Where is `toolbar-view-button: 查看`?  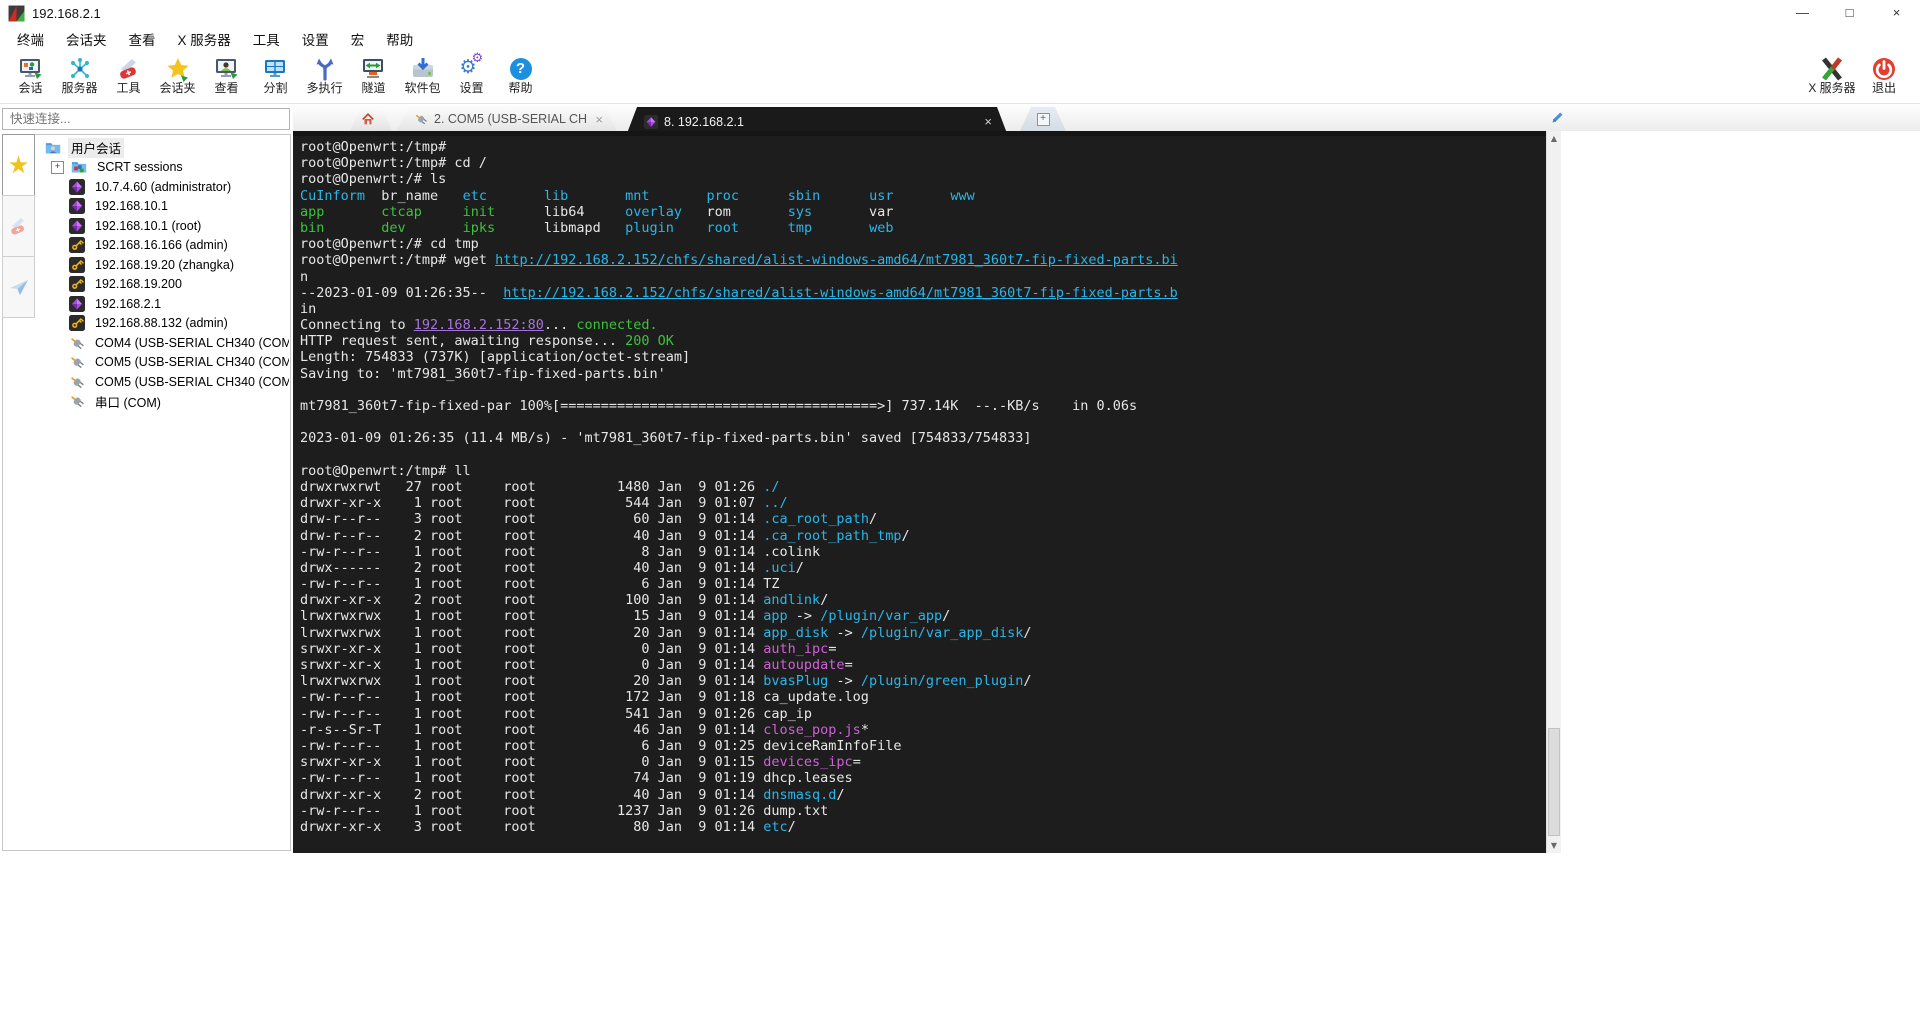
toolbar-view-button: 查看 is located at coordinates (226, 75).